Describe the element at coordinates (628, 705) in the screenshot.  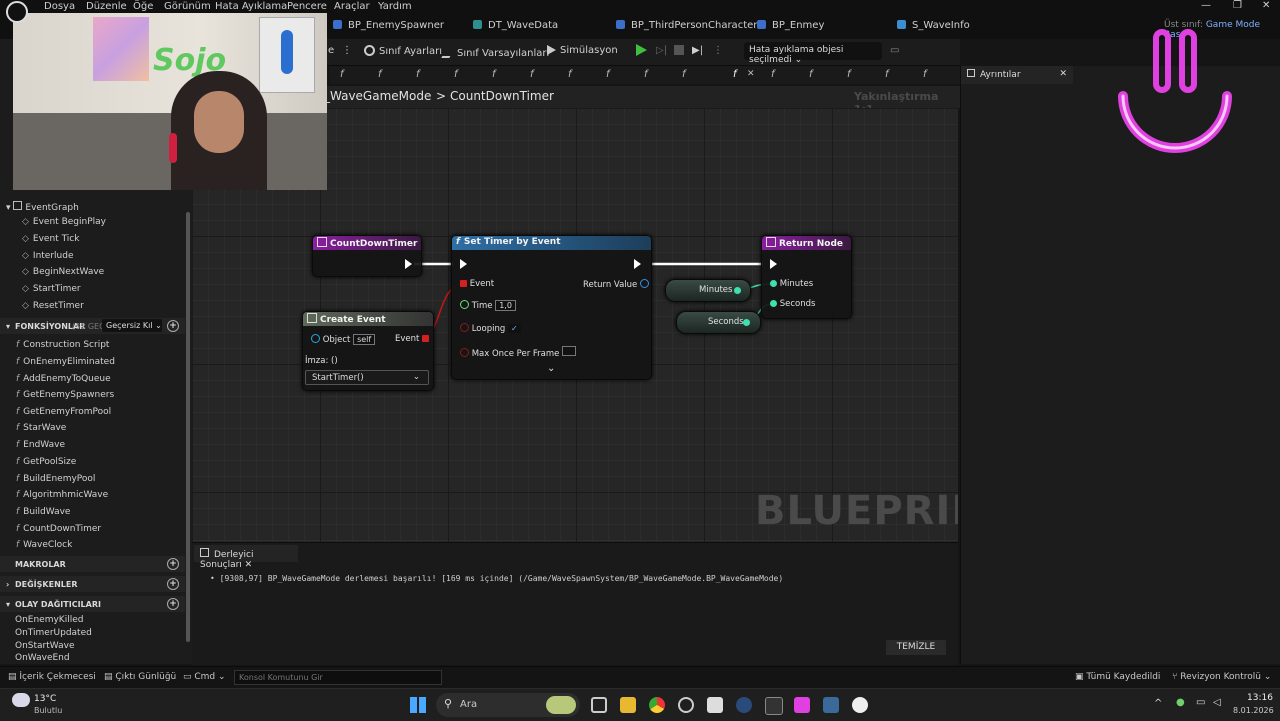
I see `file-explorer-icon` at that location.